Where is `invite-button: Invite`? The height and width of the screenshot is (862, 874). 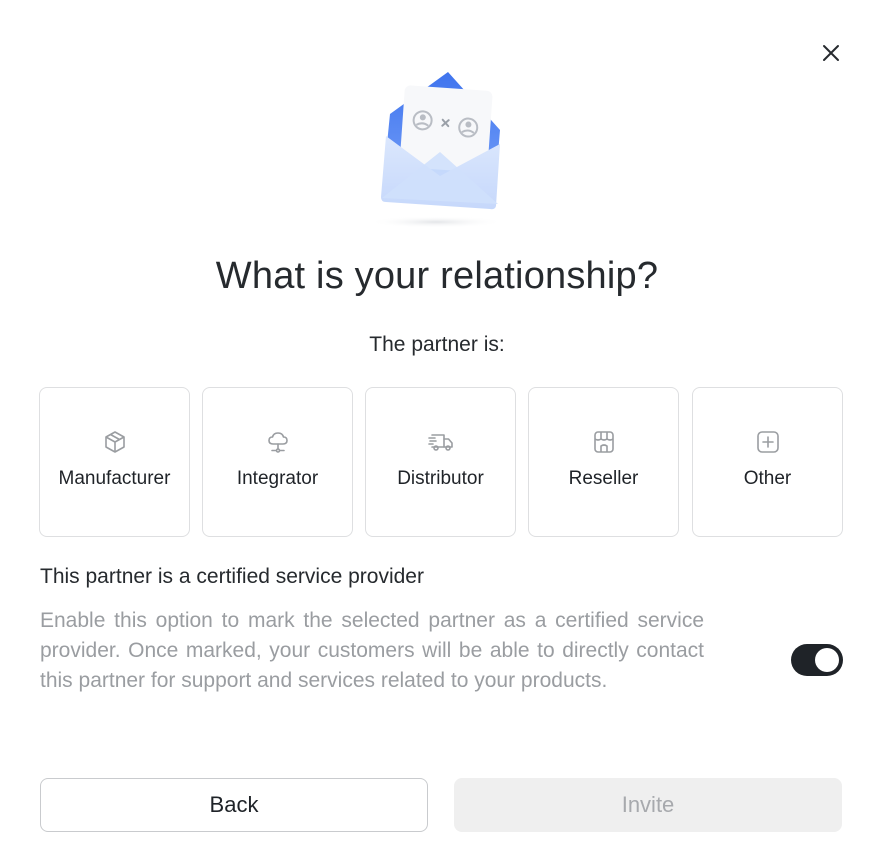 invite-button: Invite is located at coordinates (648, 805).